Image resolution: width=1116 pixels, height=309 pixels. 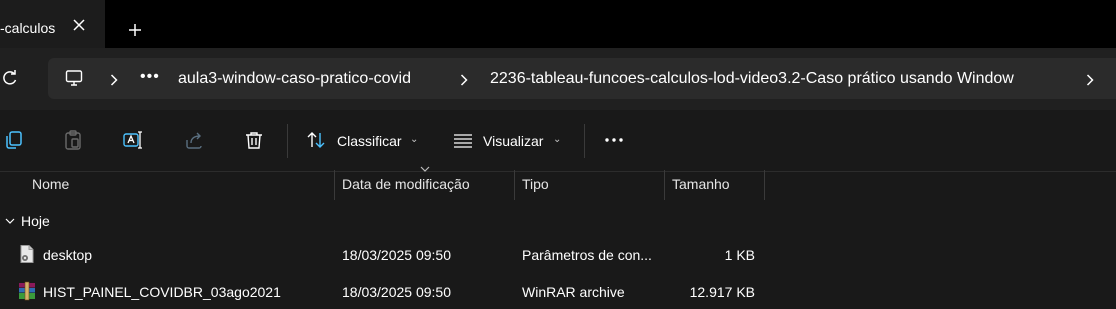 I want to click on file-name: HIST_PAINEL_COVIDBR_03ago2021, so click(x=162, y=292).